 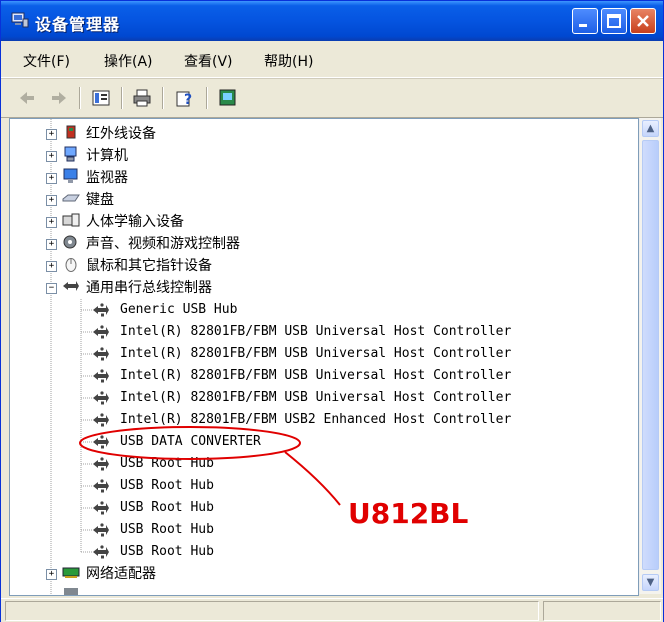 What do you see at coordinates (142, 98) in the screenshot?
I see `printer-icon` at bounding box center [142, 98].